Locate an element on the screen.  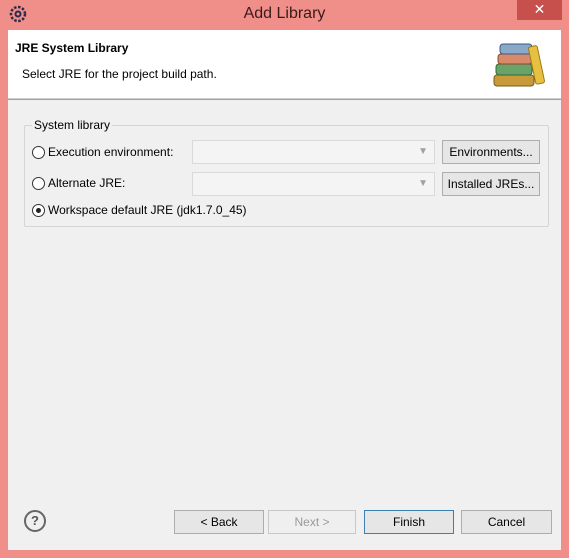
title-bar: Add Library ✕ is located at coordinates (284, 15).